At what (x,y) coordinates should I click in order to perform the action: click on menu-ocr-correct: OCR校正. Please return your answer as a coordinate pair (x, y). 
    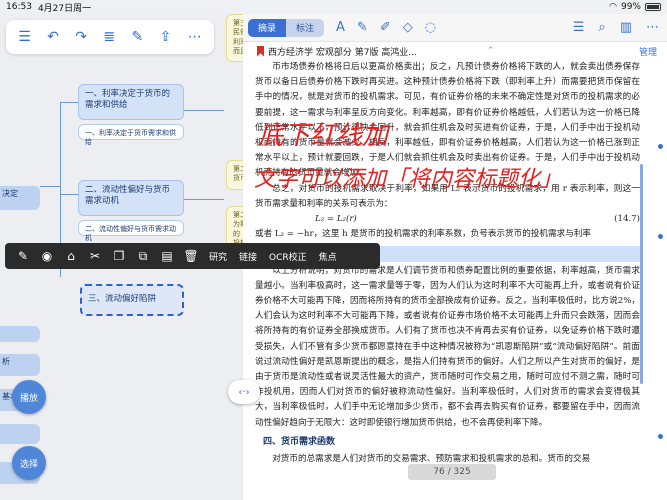
    Looking at the image, I should click on (288, 256).